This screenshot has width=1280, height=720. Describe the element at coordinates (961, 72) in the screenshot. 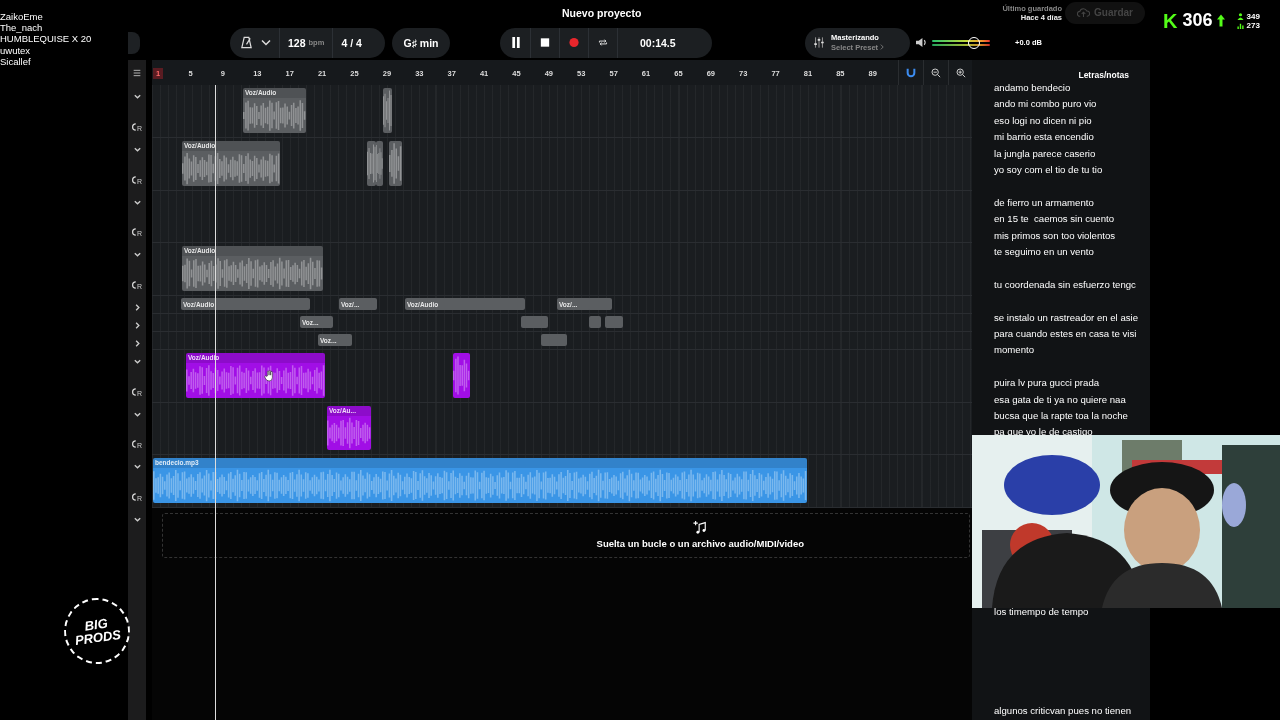

I see `zoom-in-icon` at that location.